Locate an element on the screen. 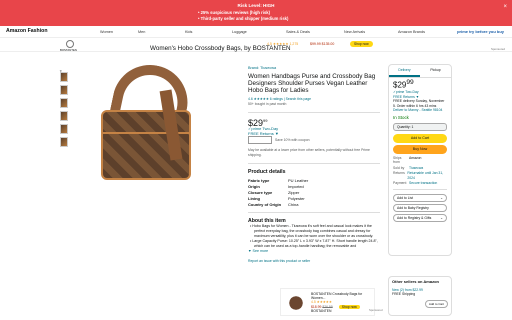 The width and height of the screenshot is (512, 320). sponsored-product-image is located at coordinates (296, 302).